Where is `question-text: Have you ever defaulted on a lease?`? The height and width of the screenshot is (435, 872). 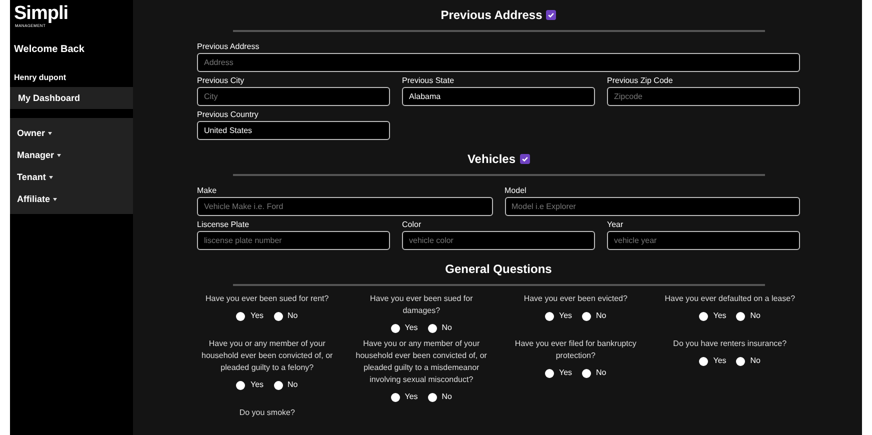 question-text: Have you ever defaulted on a lease? is located at coordinates (730, 299).